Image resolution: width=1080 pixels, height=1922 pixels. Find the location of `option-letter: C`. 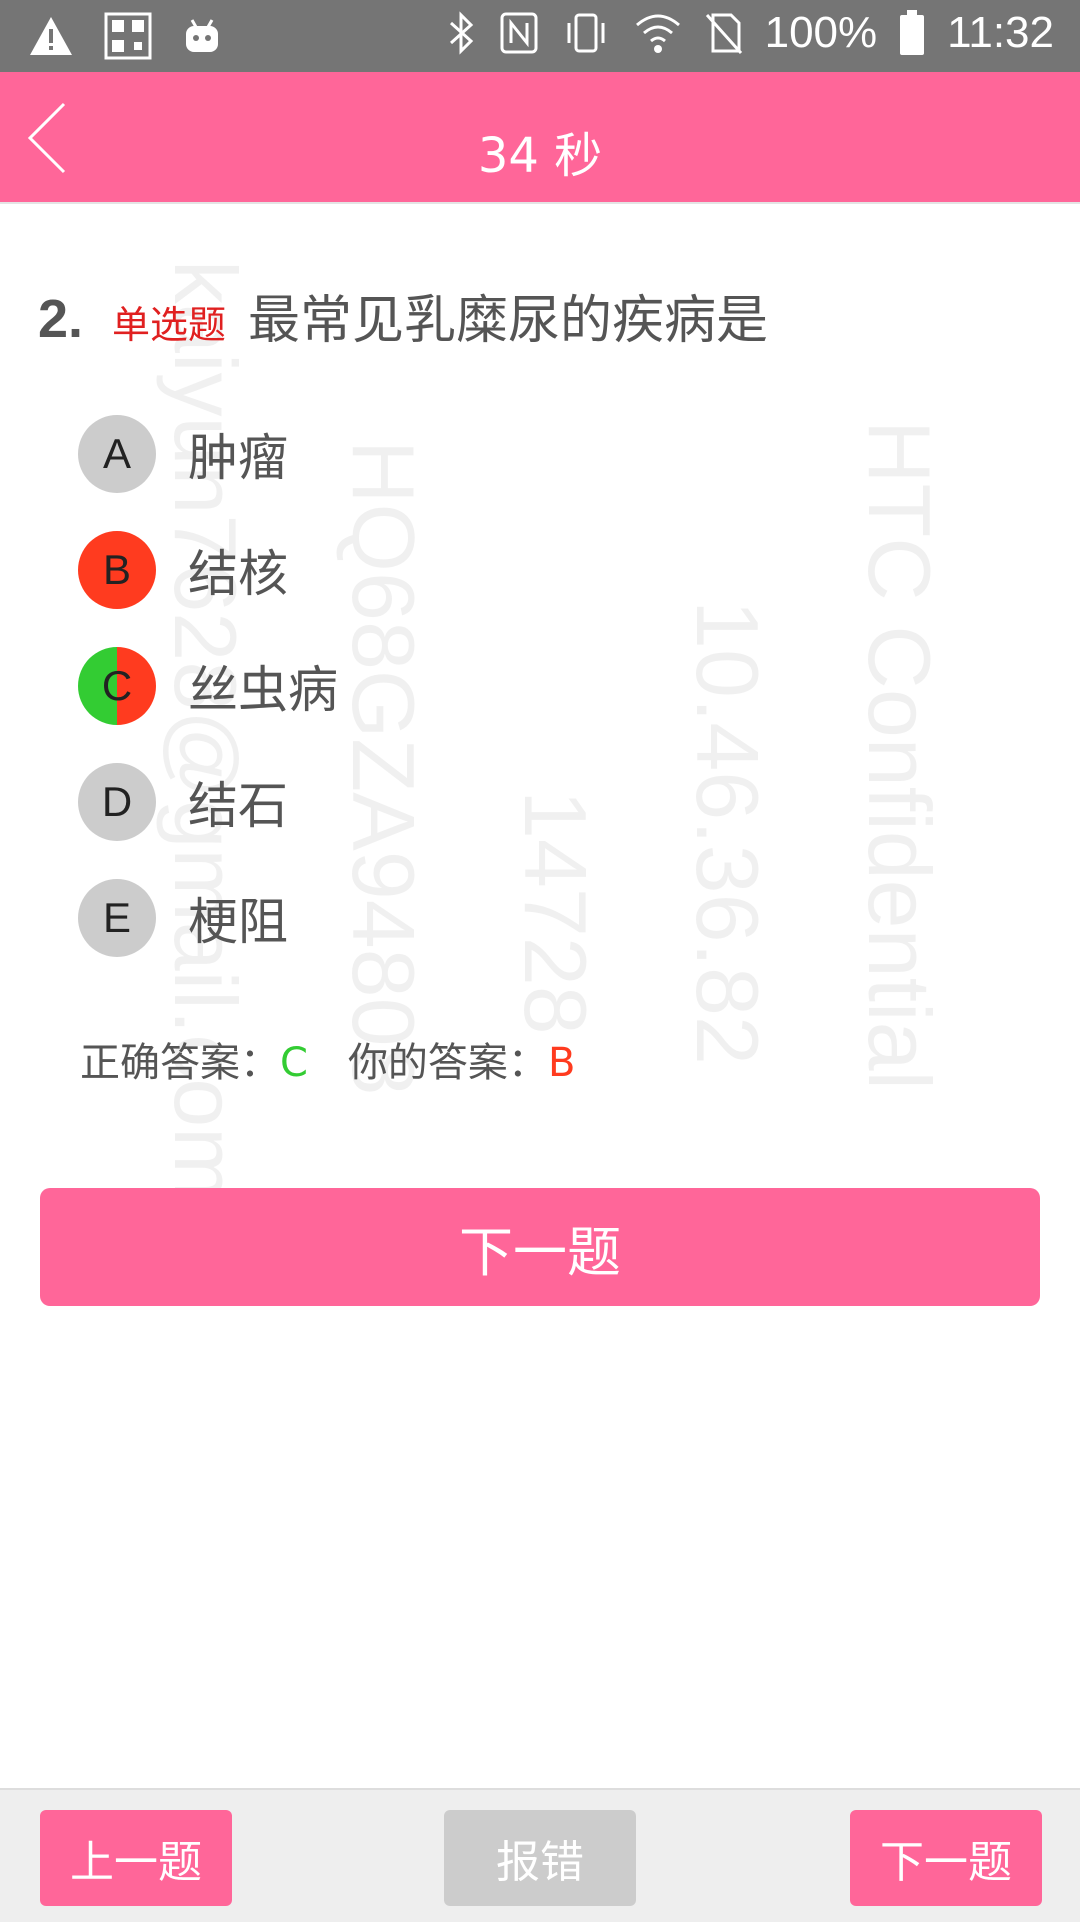

option-letter: C is located at coordinates (117, 686).